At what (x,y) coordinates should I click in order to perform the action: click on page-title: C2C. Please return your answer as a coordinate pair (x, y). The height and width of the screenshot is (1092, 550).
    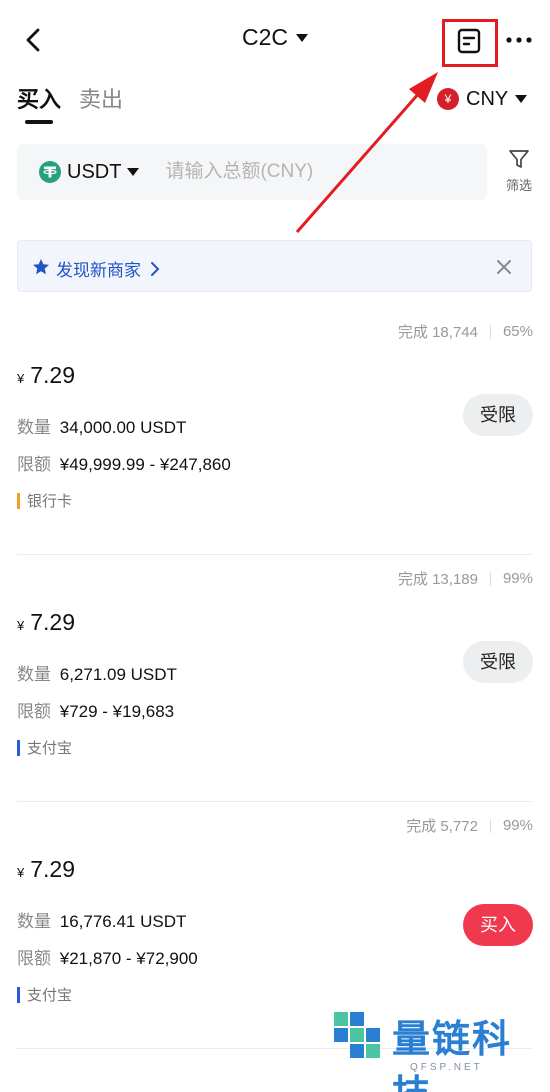
    Looking at the image, I should click on (264, 37).